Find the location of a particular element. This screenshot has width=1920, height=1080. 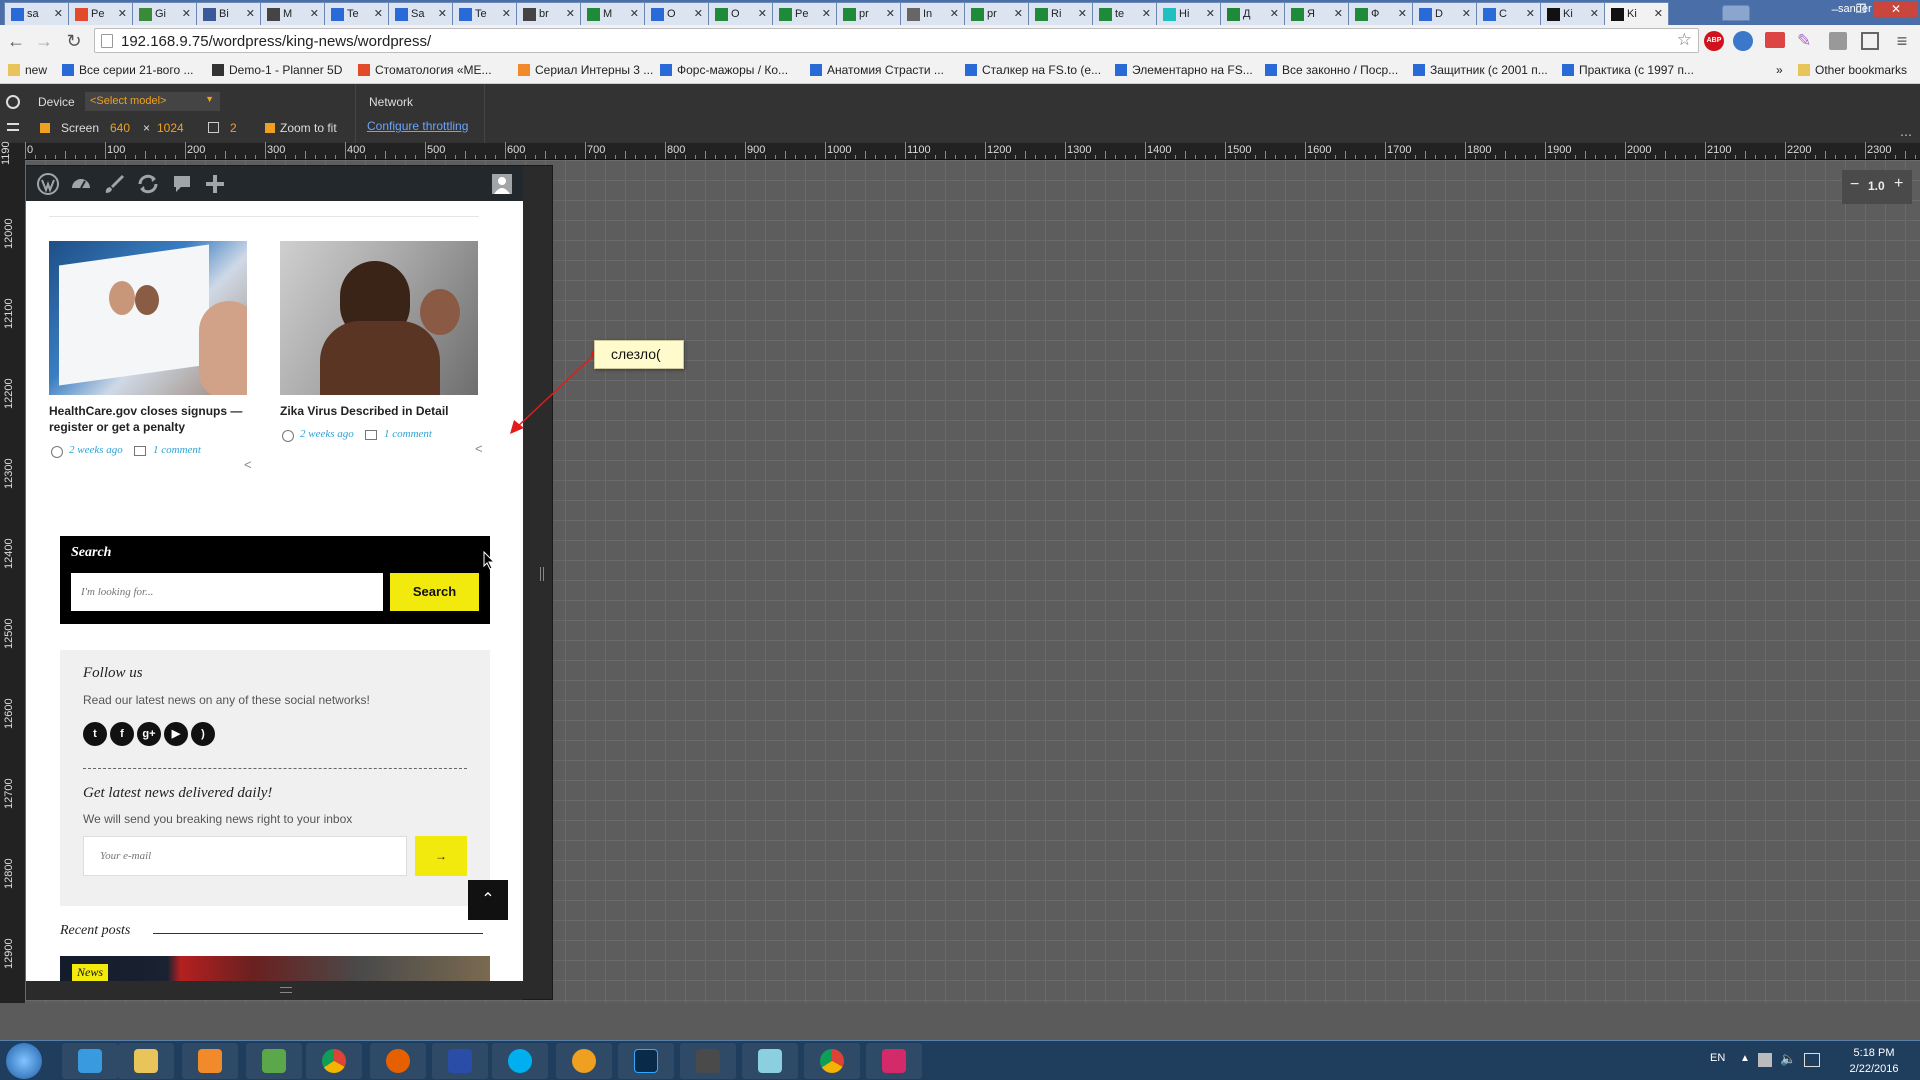

toggle-drawer-icon is located at coordinates (13, 127).